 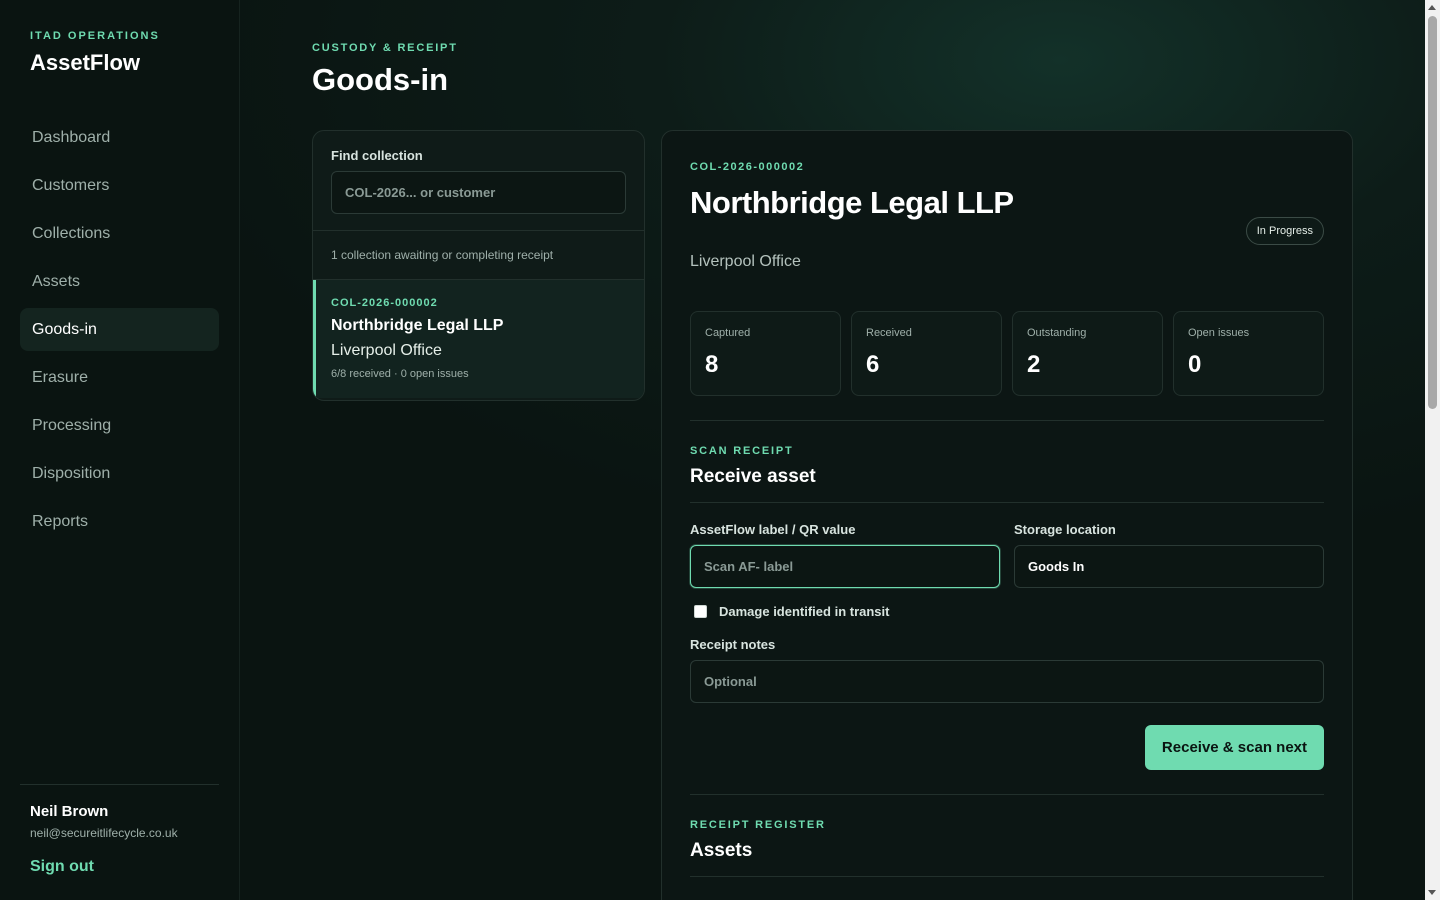 What do you see at coordinates (926, 353) in the screenshot?
I see `stat-received: Received 6` at bounding box center [926, 353].